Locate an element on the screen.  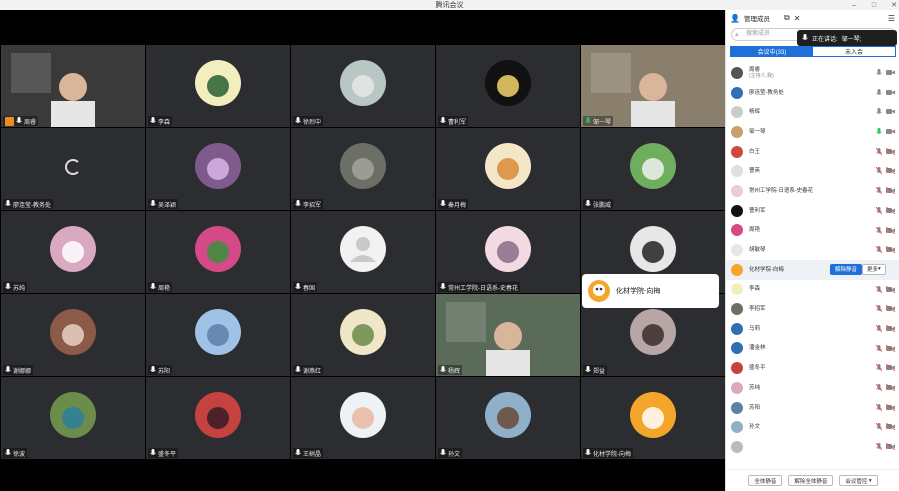
participant-tile: 谢燕红 is located at coordinates (363, 335).